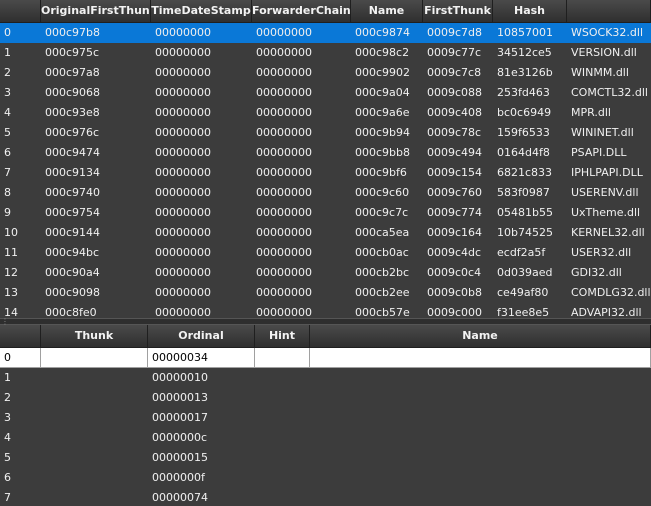  I want to click on import-cell-hash: 10b74525, so click(525, 232).